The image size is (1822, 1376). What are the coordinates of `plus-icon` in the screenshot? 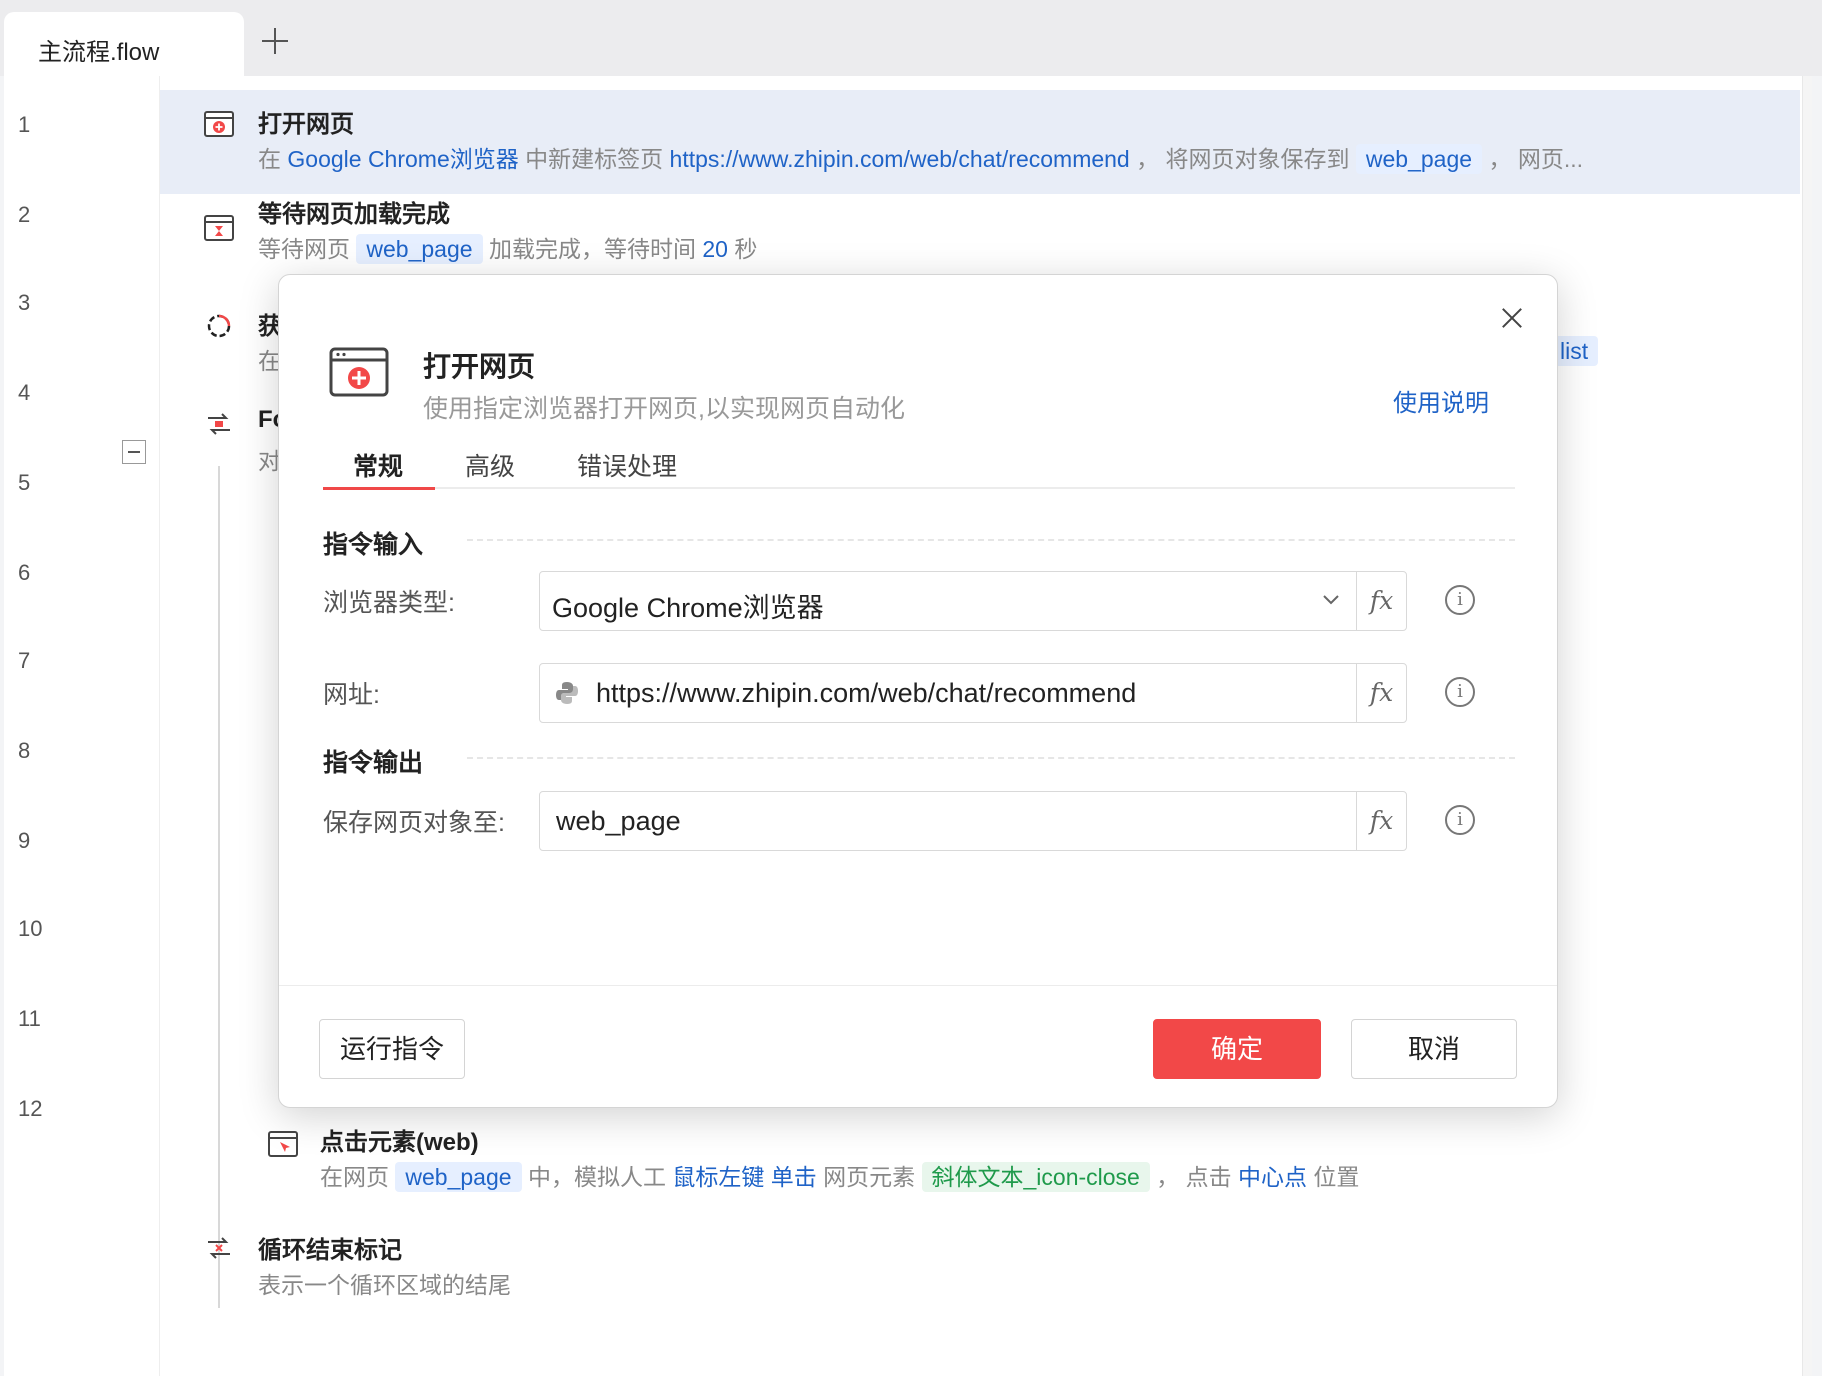 It's located at (275, 41).